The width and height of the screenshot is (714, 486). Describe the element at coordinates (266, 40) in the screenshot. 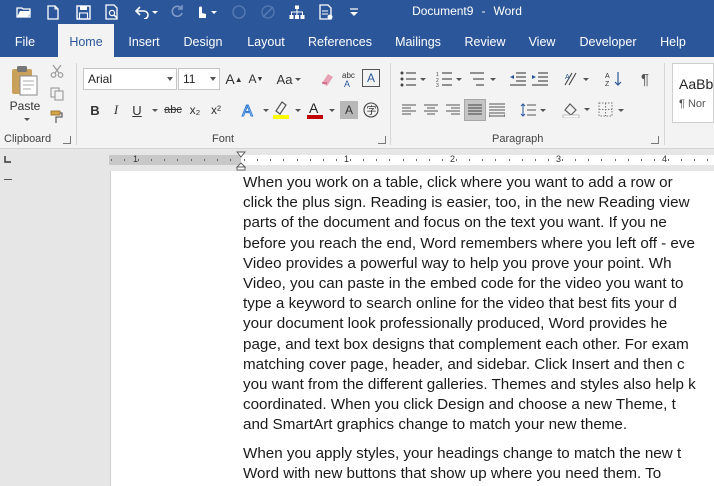

I see `tab-layout: Layout` at that location.